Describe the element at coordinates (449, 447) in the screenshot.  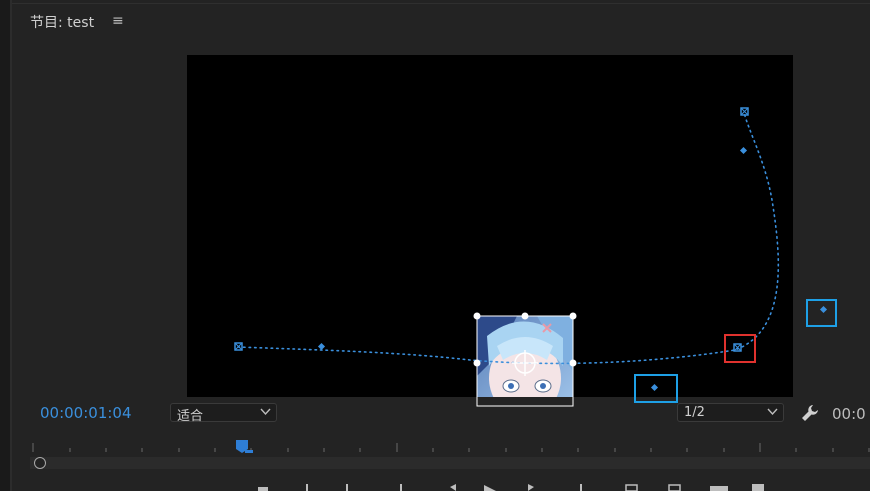
I see `time-ruler` at that location.